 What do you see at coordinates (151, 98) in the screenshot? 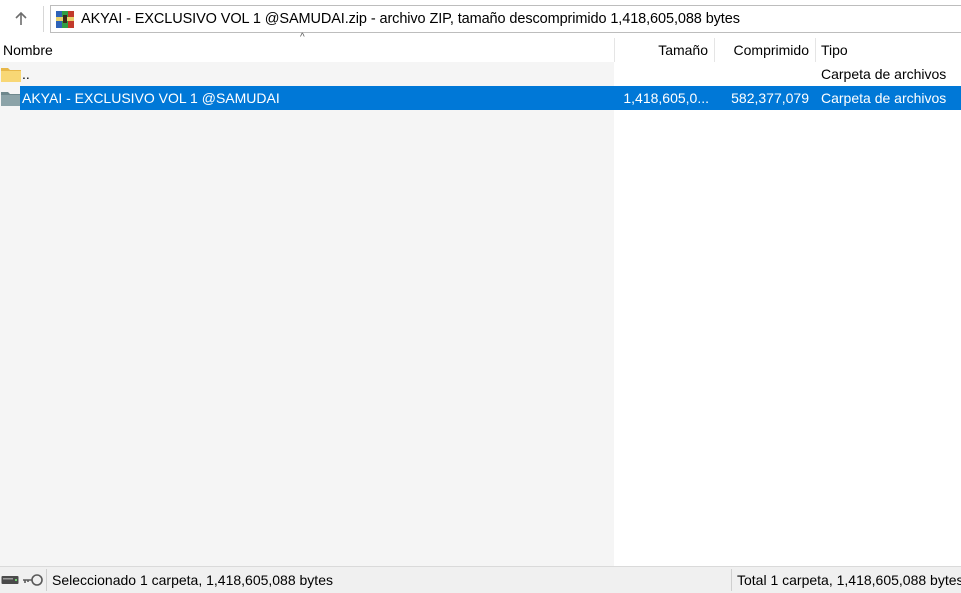
I see `item-name: AKYAI - EXCLUSIVO VOL 1 @SAMUDAI` at bounding box center [151, 98].